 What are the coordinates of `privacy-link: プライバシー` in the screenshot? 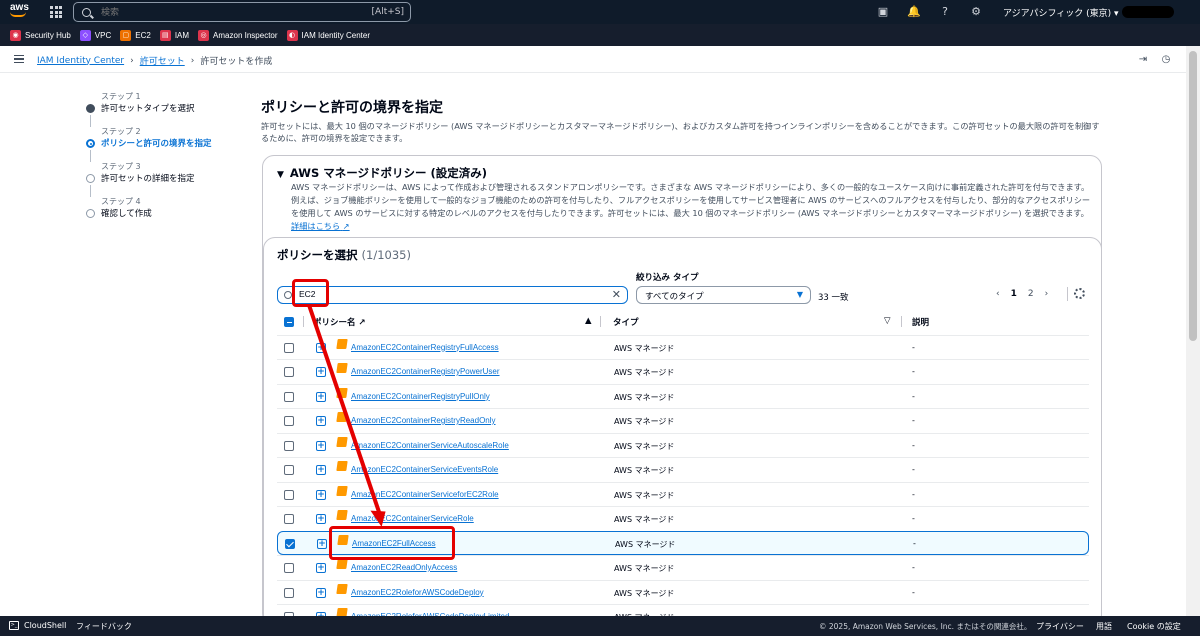 It's located at (1060, 626).